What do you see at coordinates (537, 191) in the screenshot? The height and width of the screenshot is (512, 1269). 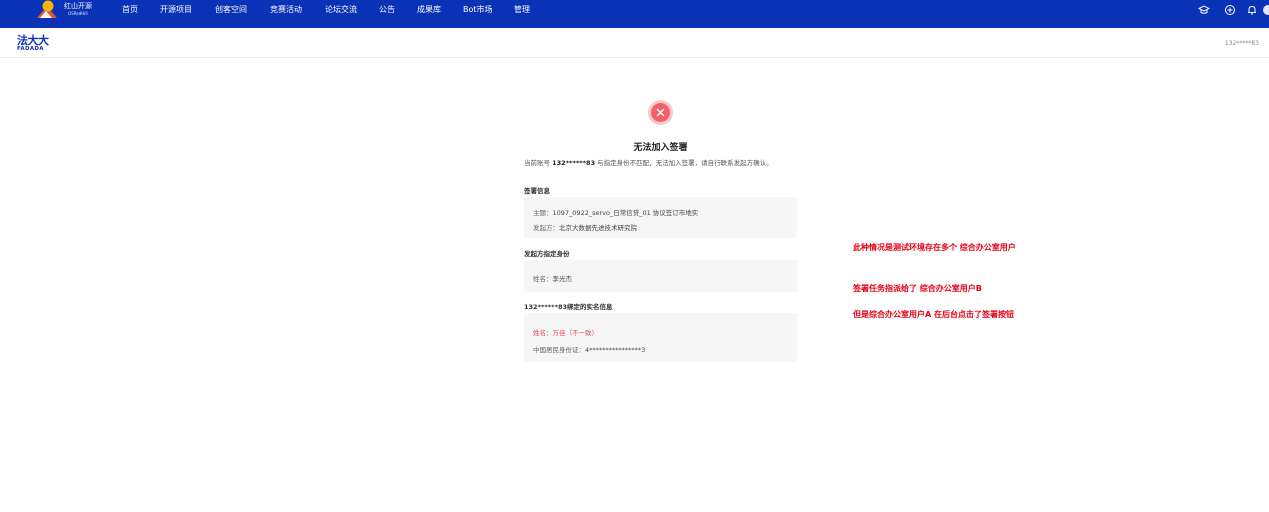 I see `sign-info-label: 签署信息` at bounding box center [537, 191].